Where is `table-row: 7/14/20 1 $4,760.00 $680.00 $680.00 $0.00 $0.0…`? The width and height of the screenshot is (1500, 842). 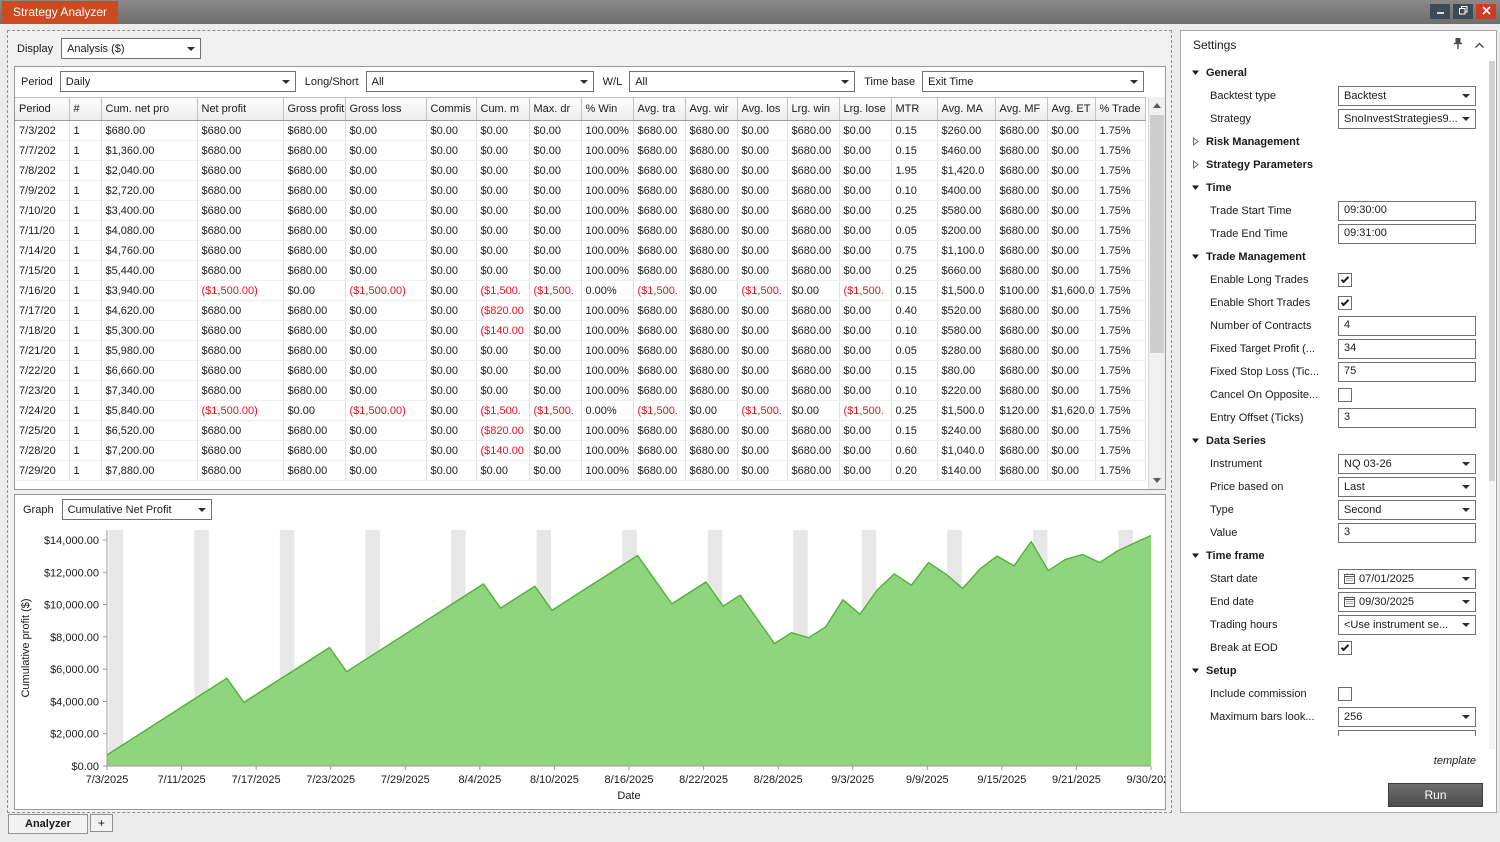 table-row: 7/14/20 1 $4,760.00 $680.00 $680.00 $0.00 $0.0… is located at coordinates (580, 250).